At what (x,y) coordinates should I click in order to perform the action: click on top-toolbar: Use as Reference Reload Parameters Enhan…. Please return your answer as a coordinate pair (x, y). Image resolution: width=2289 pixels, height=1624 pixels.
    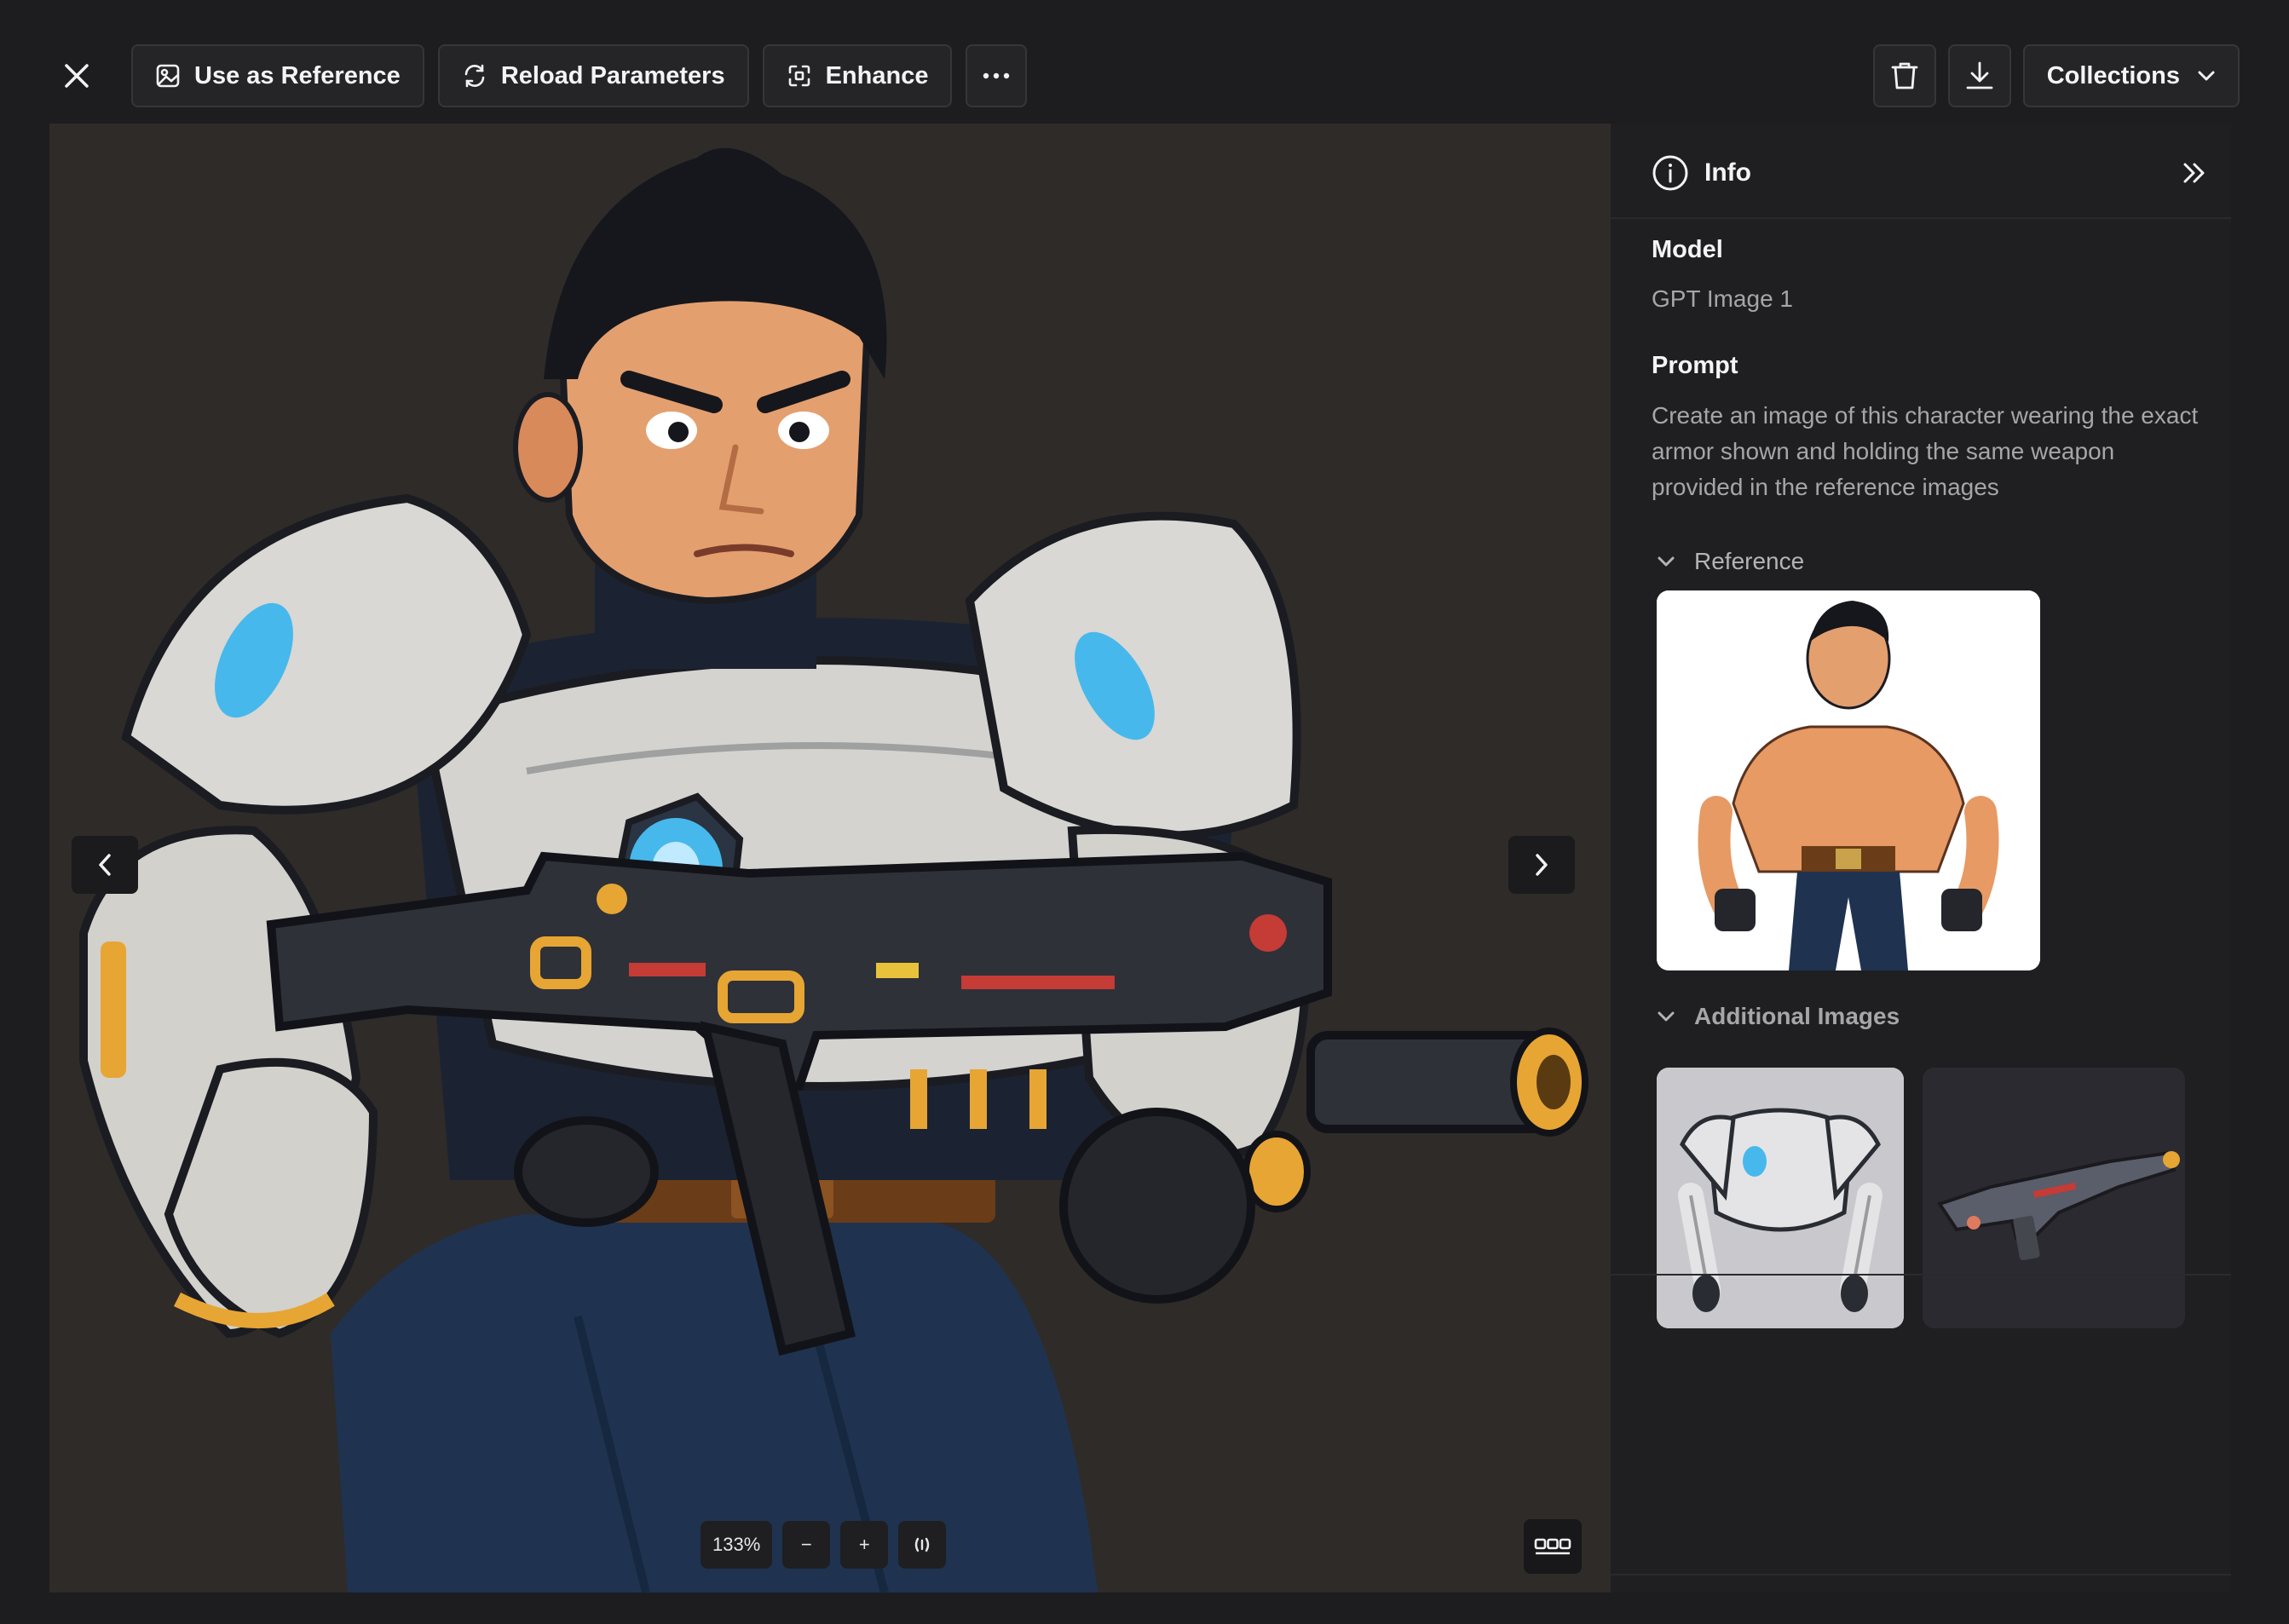
    Looking at the image, I should click on (1144, 76).